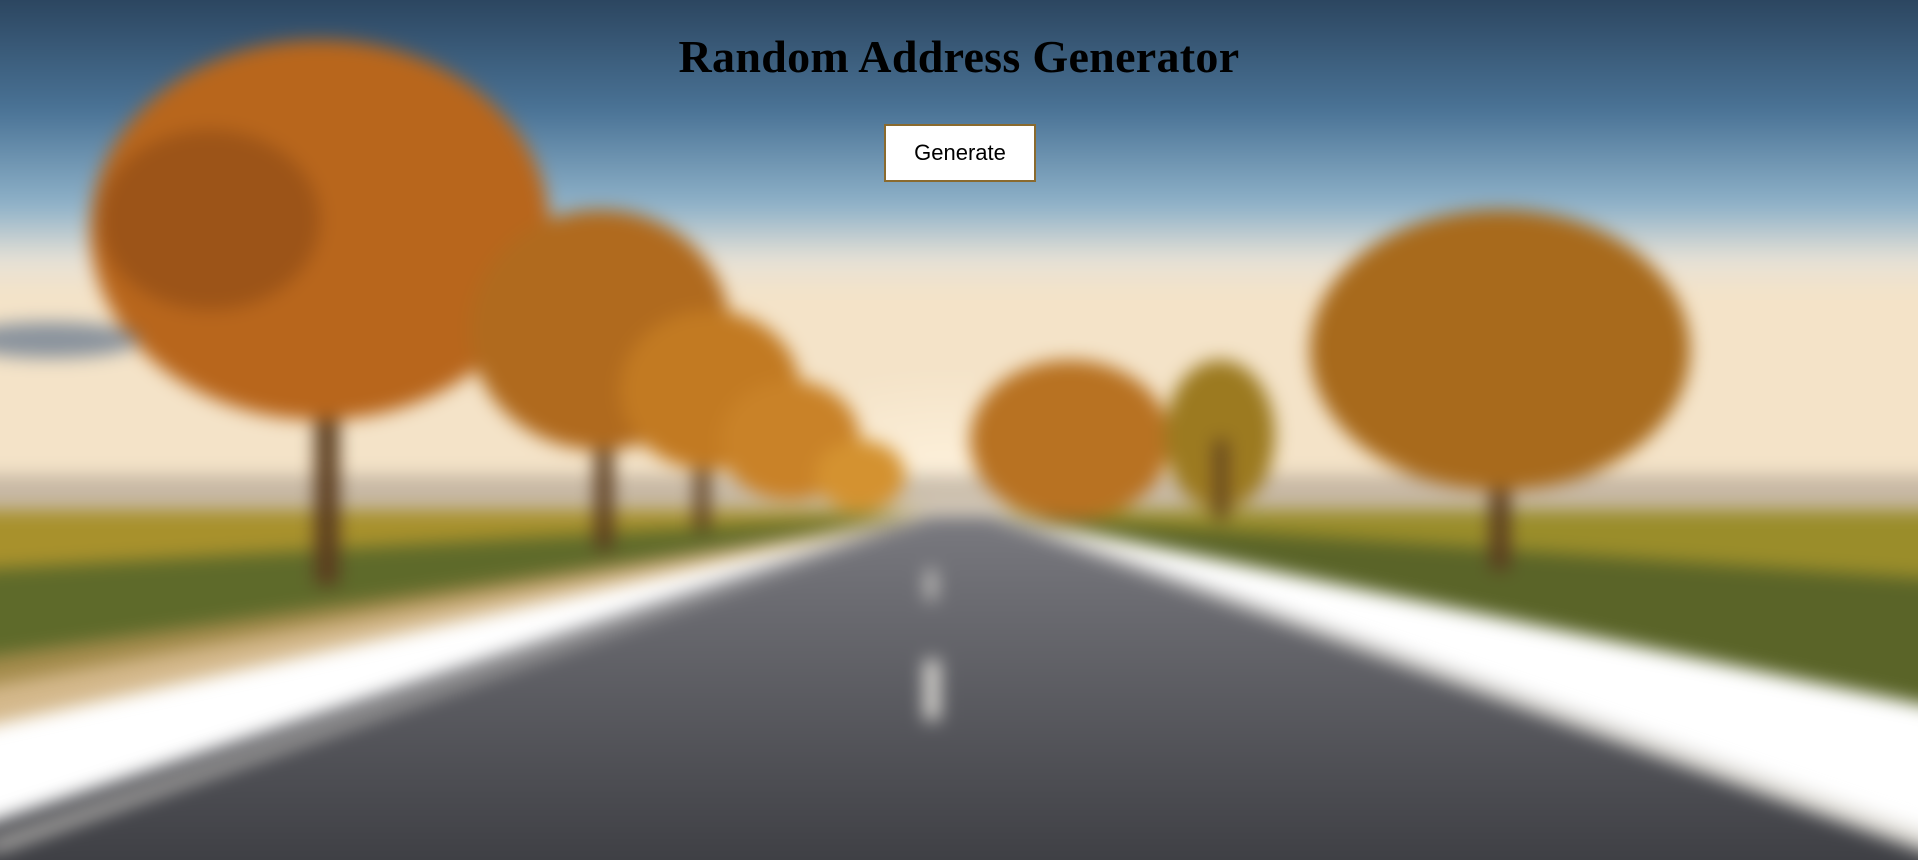 This screenshot has height=865, width=1918. What do you see at coordinates (960, 153) in the screenshot?
I see `generate-button: Generate` at bounding box center [960, 153].